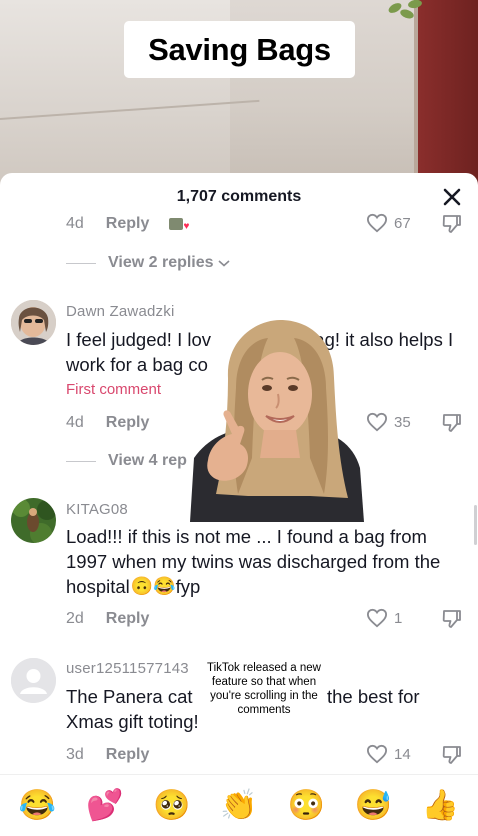  I want to click on close-button, so click(452, 197).